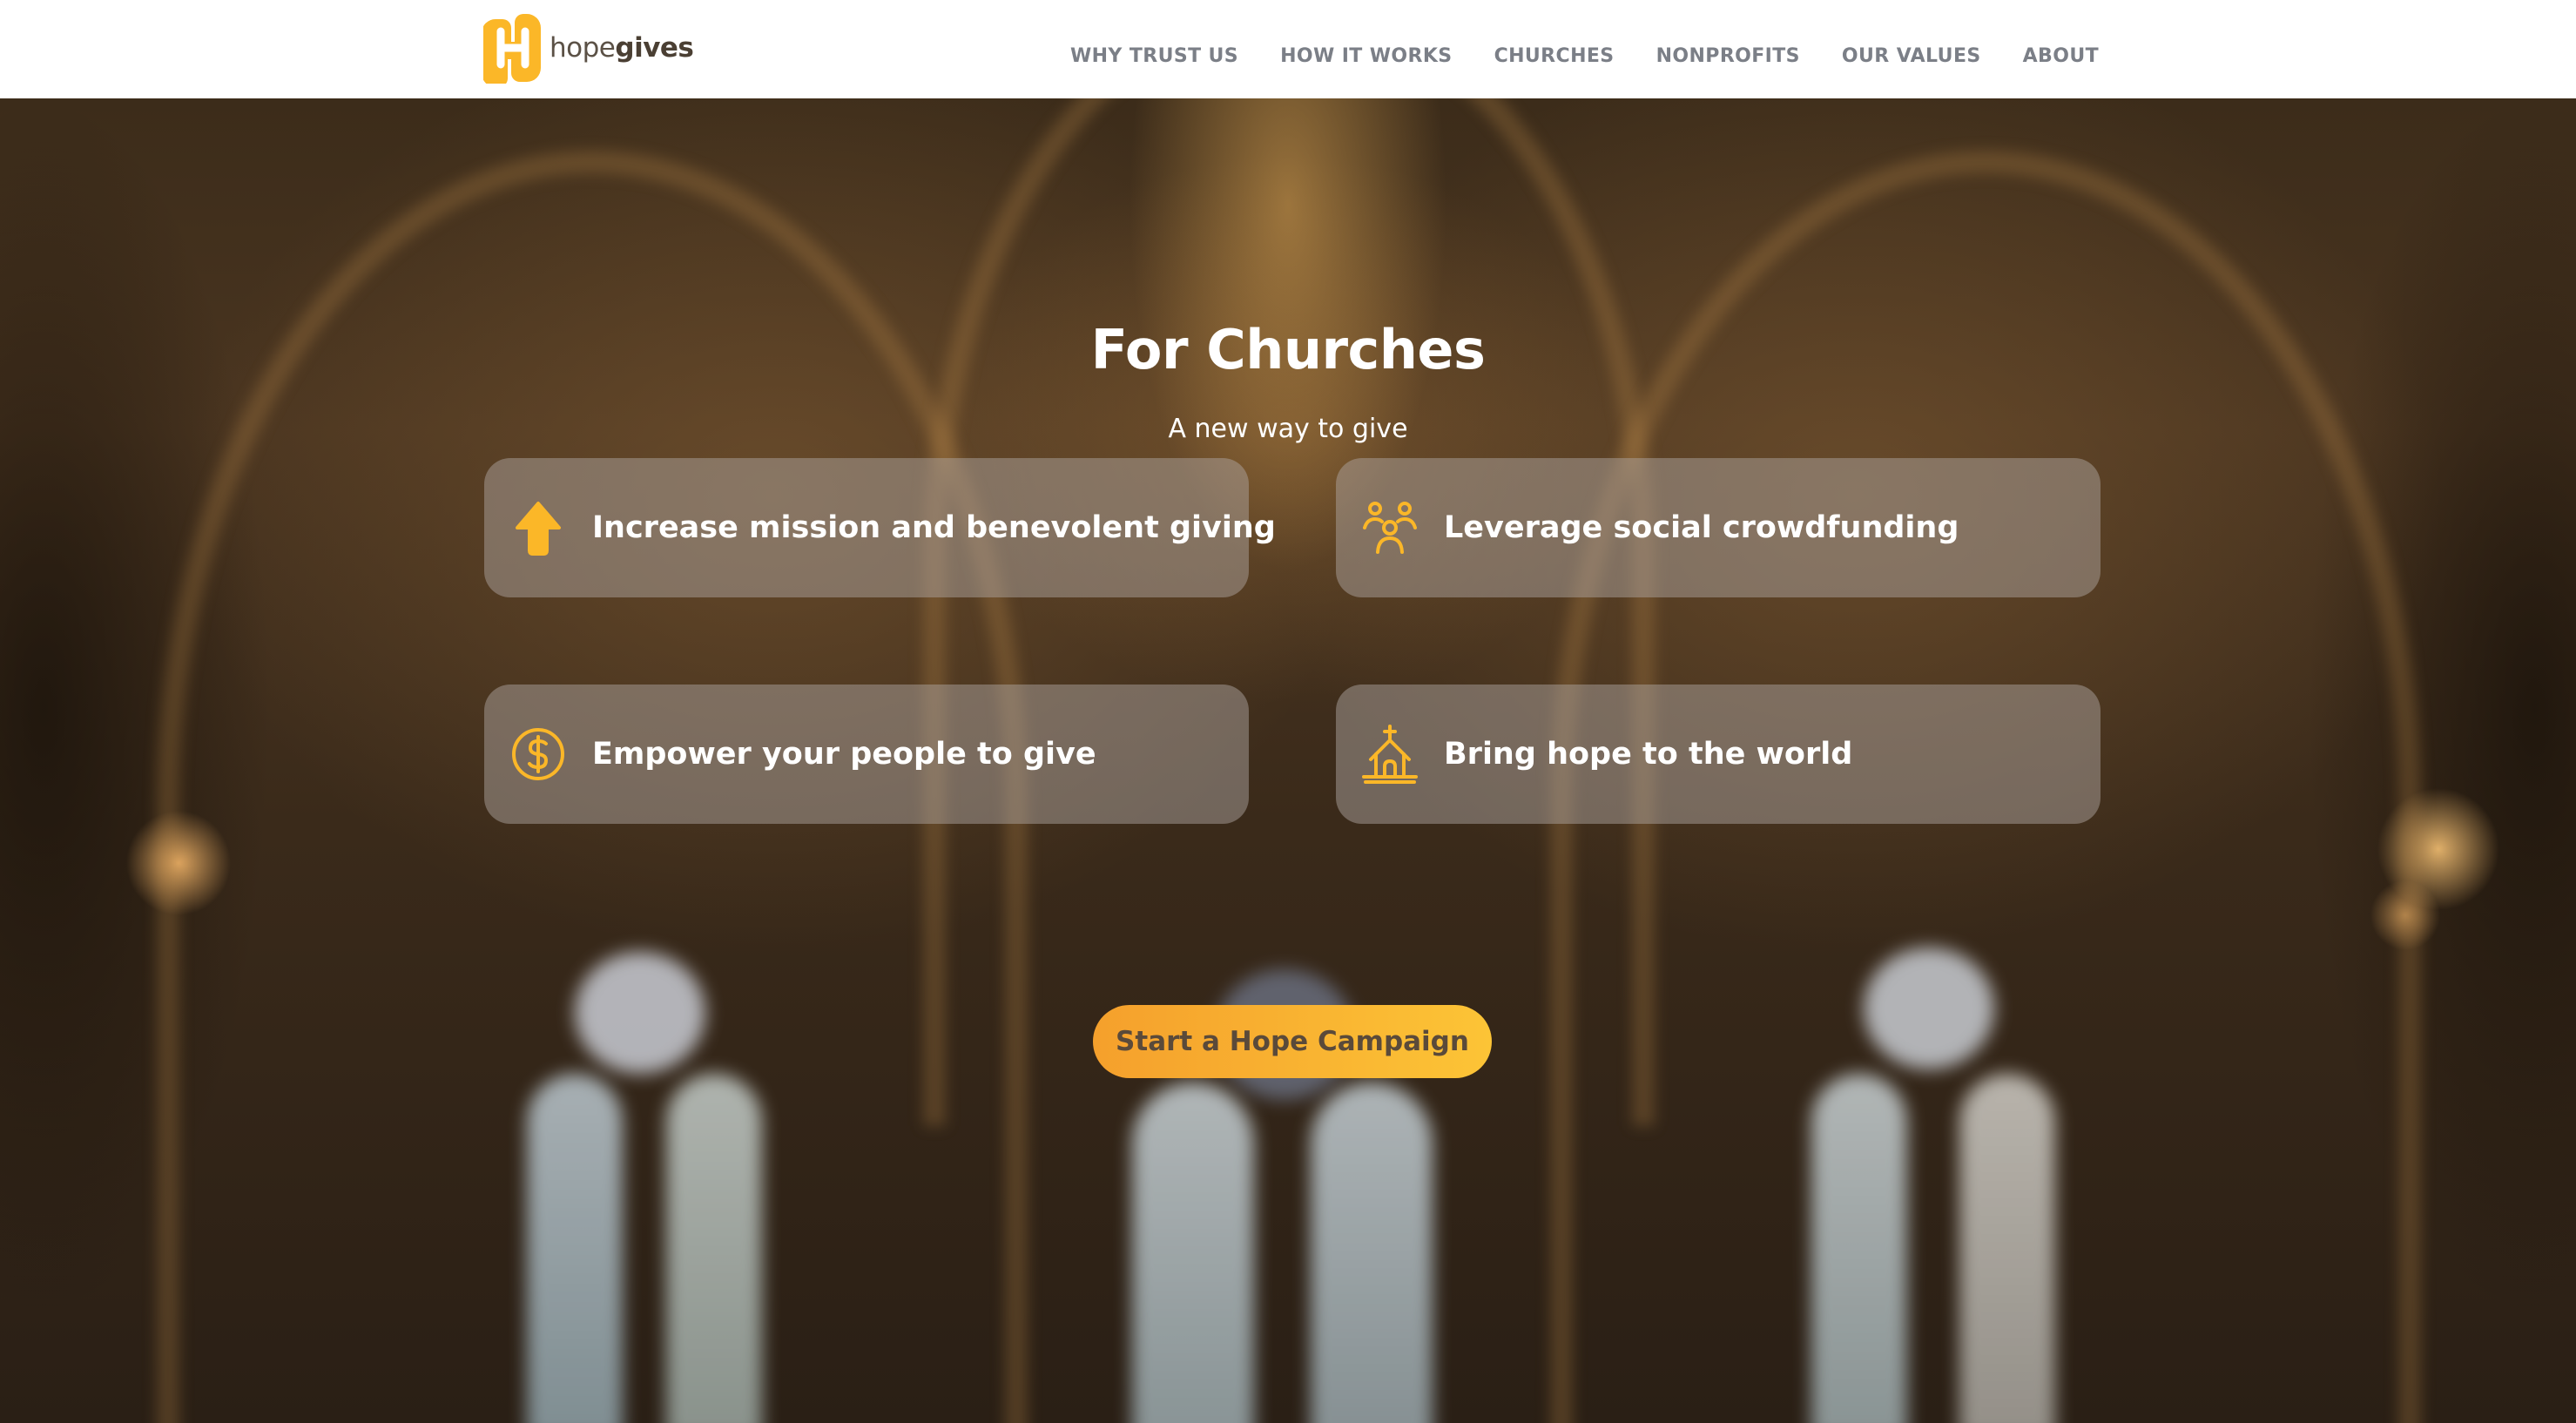 The width and height of the screenshot is (2576, 1423). I want to click on hopegives-logo-icon, so click(512, 49).